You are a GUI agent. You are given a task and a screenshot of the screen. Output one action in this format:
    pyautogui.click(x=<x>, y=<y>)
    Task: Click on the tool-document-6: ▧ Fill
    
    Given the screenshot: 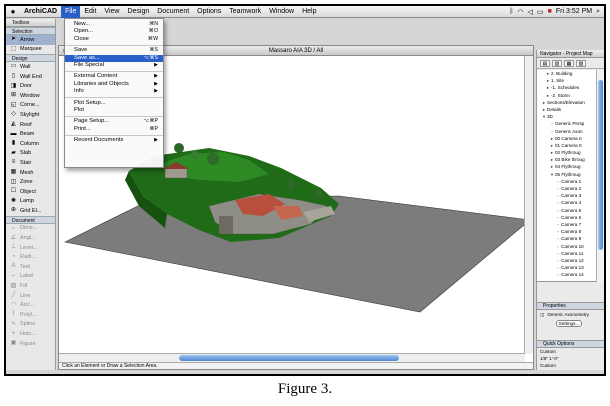 What is the action you would take?
    pyautogui.click(x=30, y=286)
    